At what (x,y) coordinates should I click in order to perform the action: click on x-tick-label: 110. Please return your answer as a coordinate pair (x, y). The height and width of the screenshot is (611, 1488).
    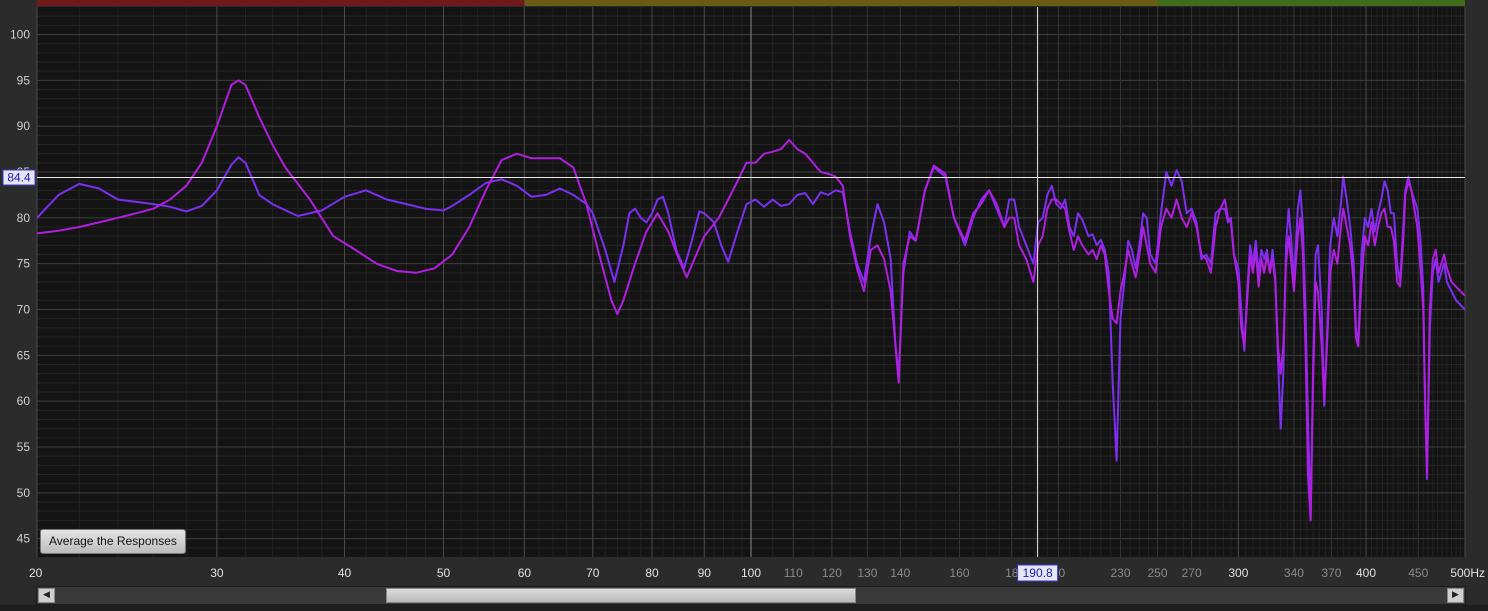
    Looking at the image, I should click on (793, 573).